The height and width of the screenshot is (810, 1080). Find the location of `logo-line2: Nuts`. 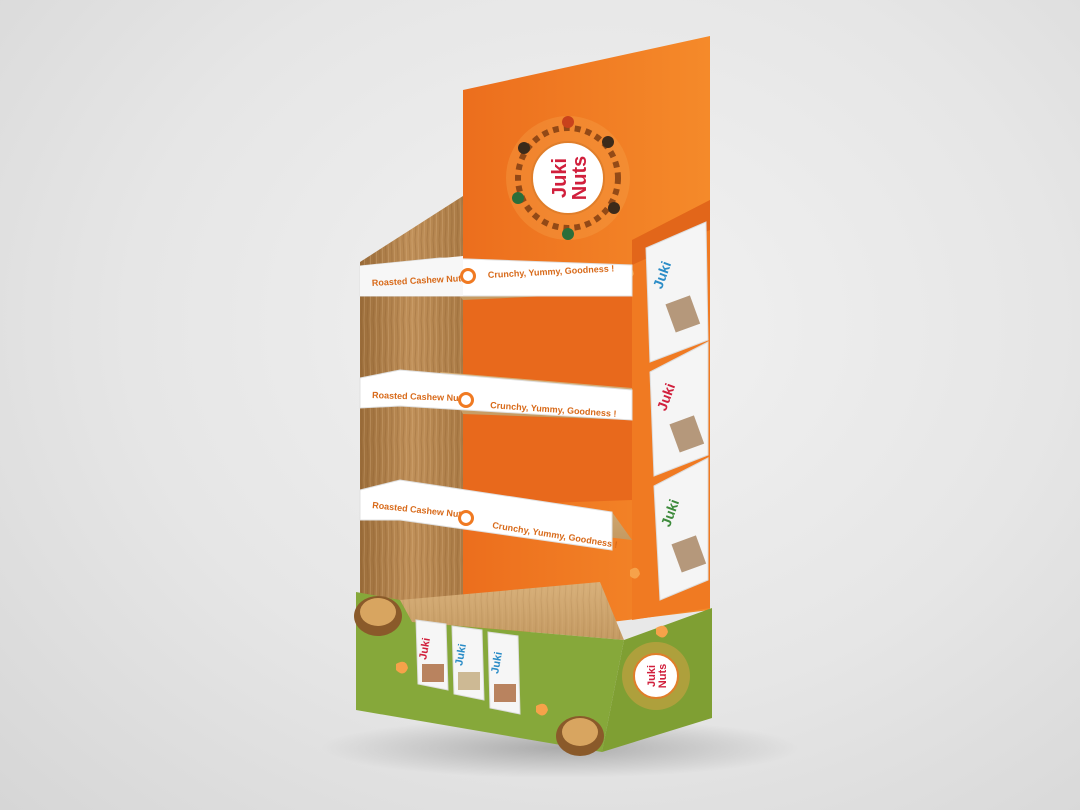

logo-line2: Nuts is located at coordinates (580, 178).